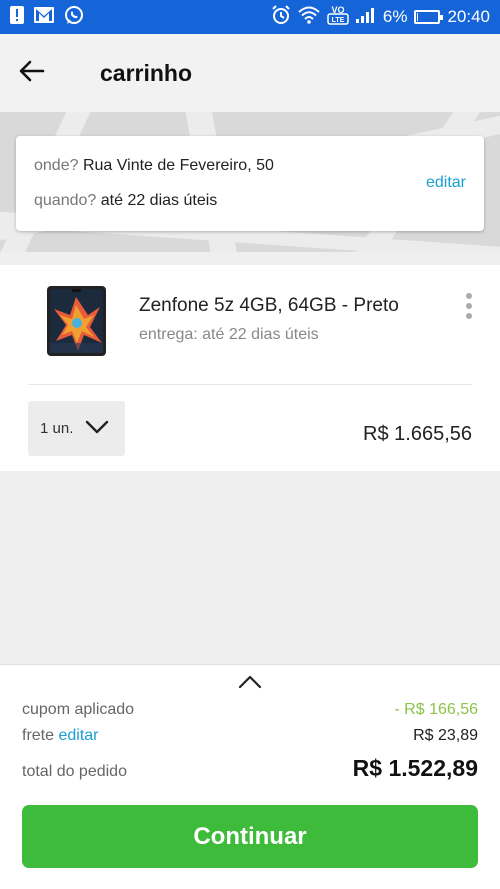 This screenshot has height=889, width=500. I want to click on status-bar: VO LTE 6% 20:40, so click(250, 17).